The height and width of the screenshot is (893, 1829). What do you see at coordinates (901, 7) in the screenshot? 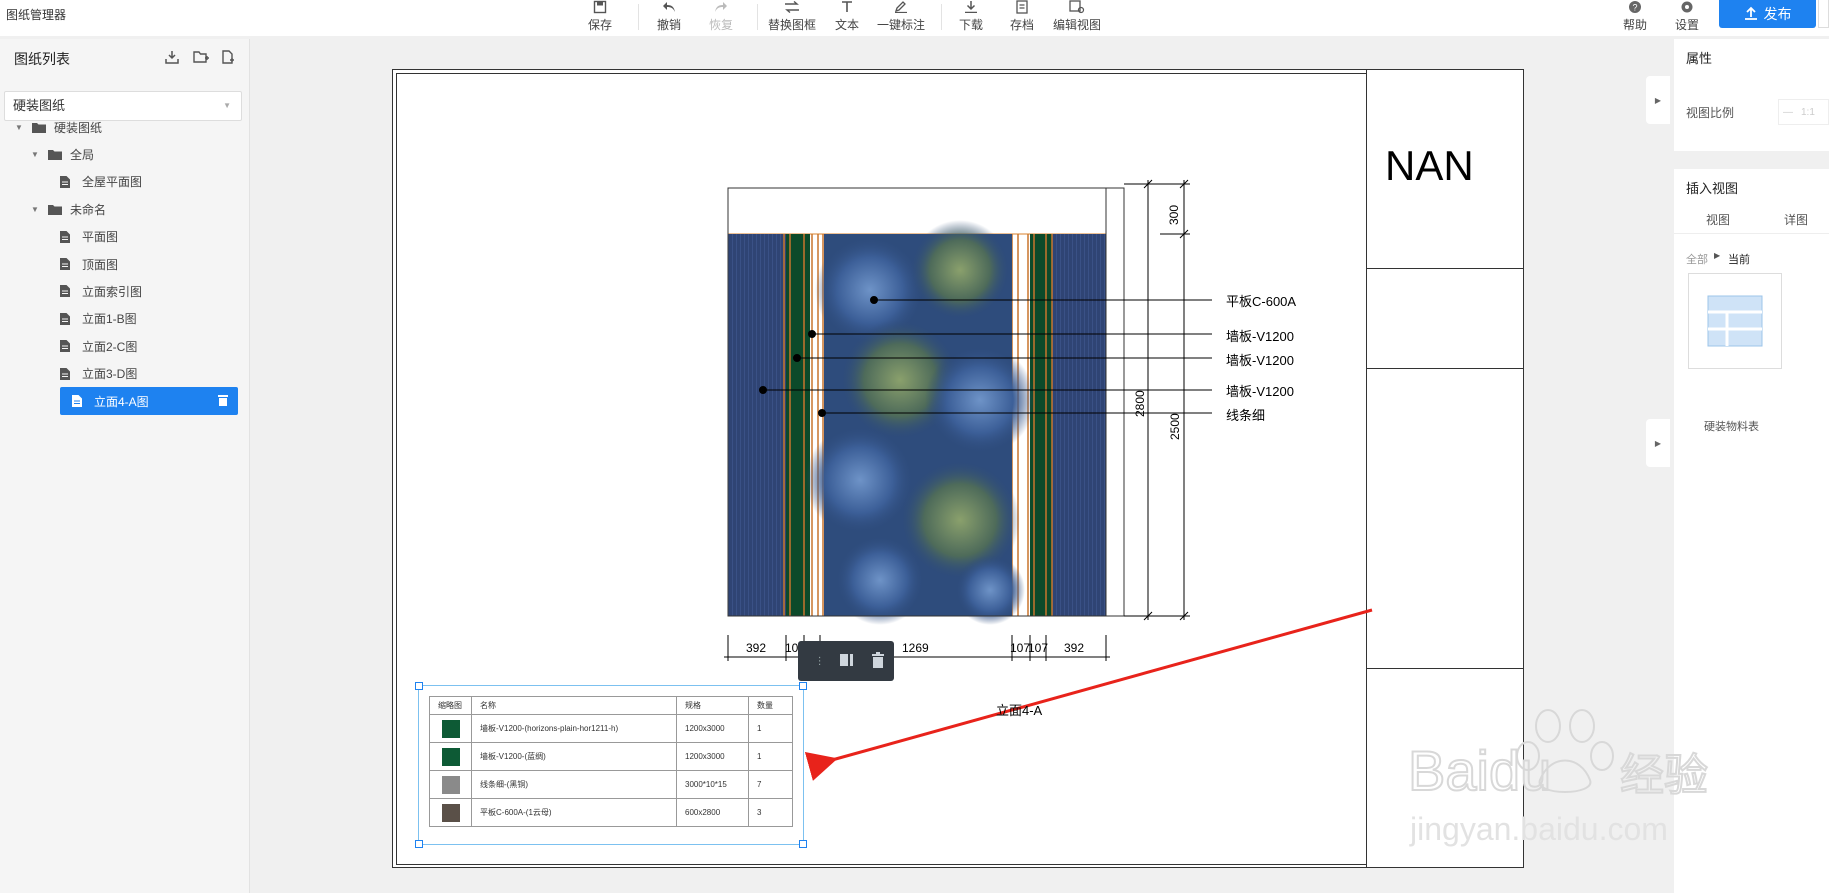
I see `pencil-icon` at bounding box center [901, 7].